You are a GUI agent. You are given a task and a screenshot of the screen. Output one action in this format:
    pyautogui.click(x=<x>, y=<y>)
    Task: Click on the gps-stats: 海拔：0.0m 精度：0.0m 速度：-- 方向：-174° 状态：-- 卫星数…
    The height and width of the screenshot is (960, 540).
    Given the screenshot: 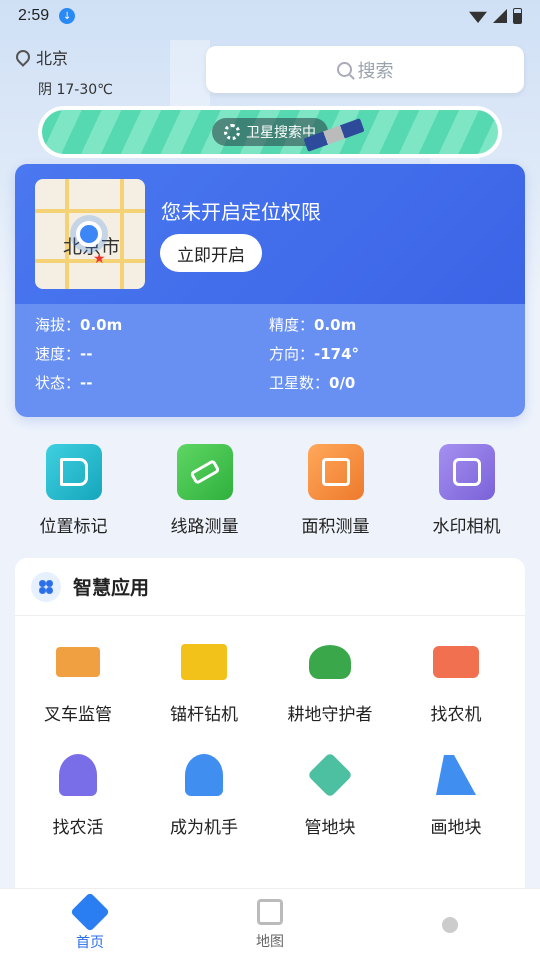 What is the action you would take?
    pyautogui.click(x=270, y=353)
    